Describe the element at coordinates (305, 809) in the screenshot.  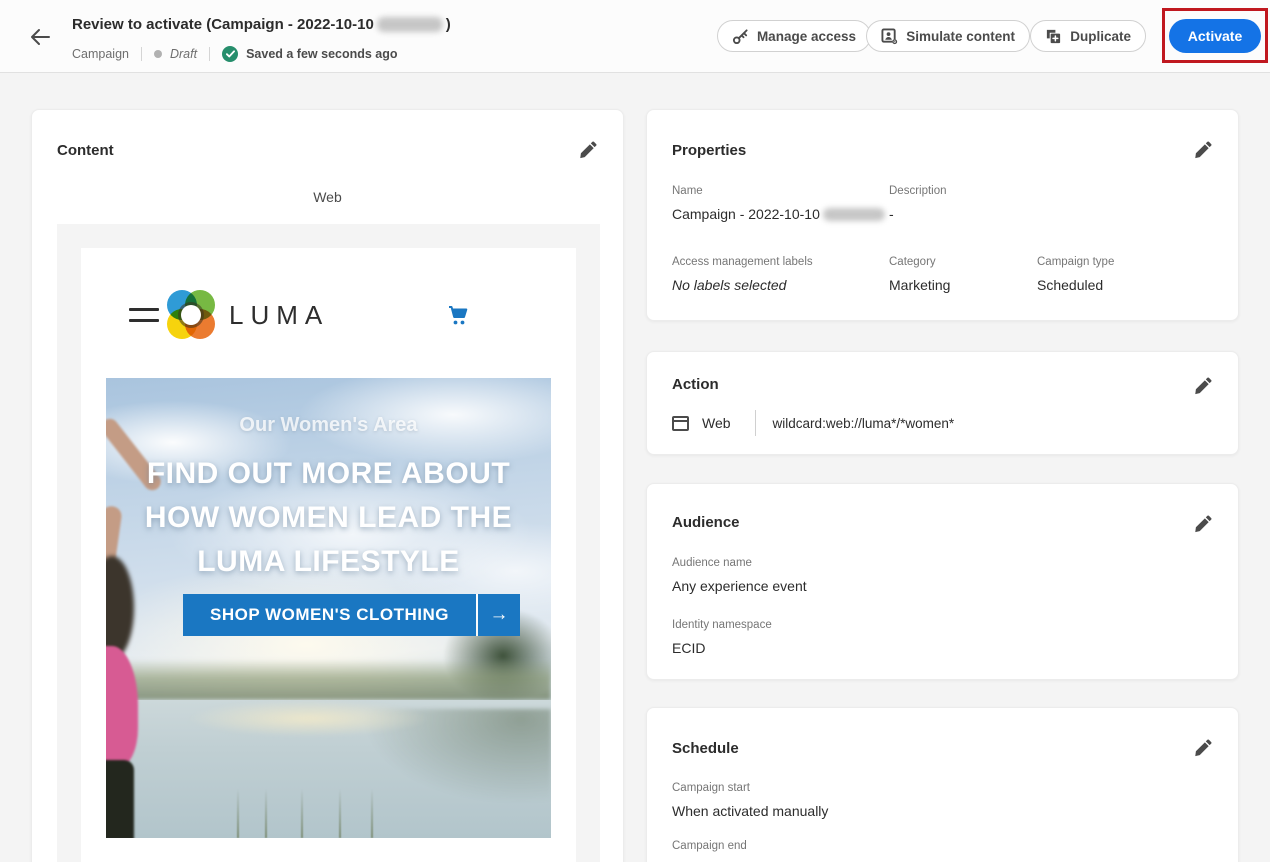
I see `hero-grass` at that location.